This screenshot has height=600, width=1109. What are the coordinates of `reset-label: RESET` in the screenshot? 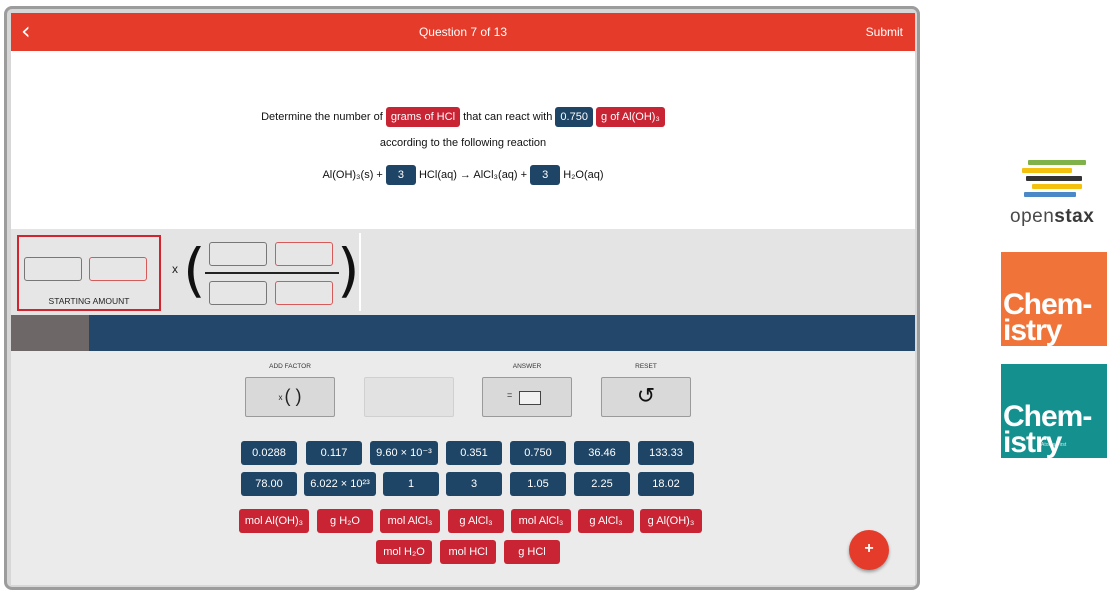 It's located at (646, 366).